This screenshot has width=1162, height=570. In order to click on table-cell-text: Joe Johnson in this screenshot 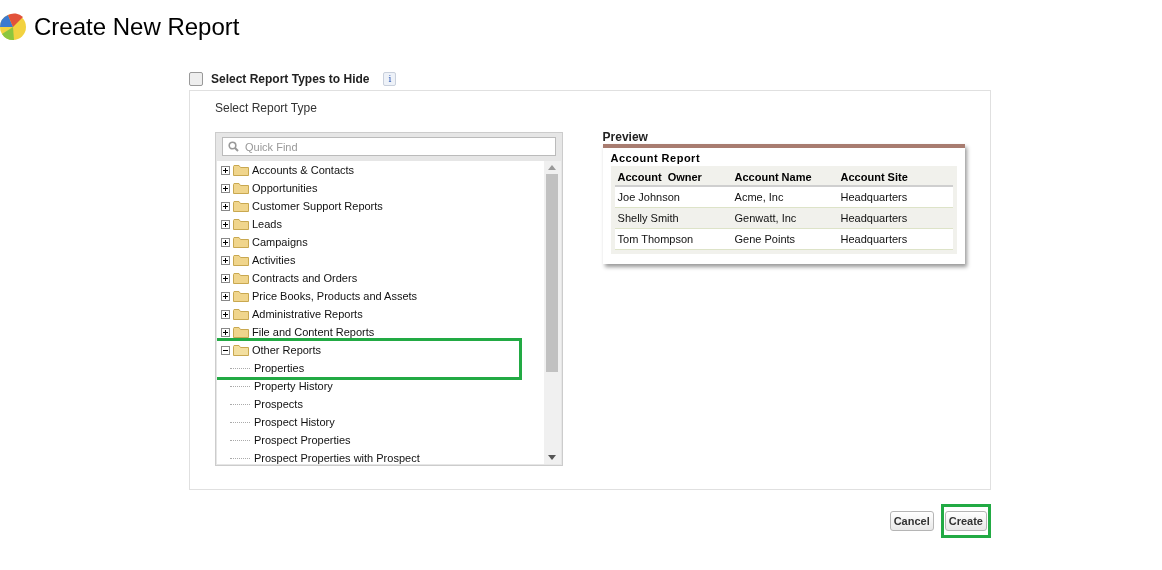, I will do `click(648, 197)`.